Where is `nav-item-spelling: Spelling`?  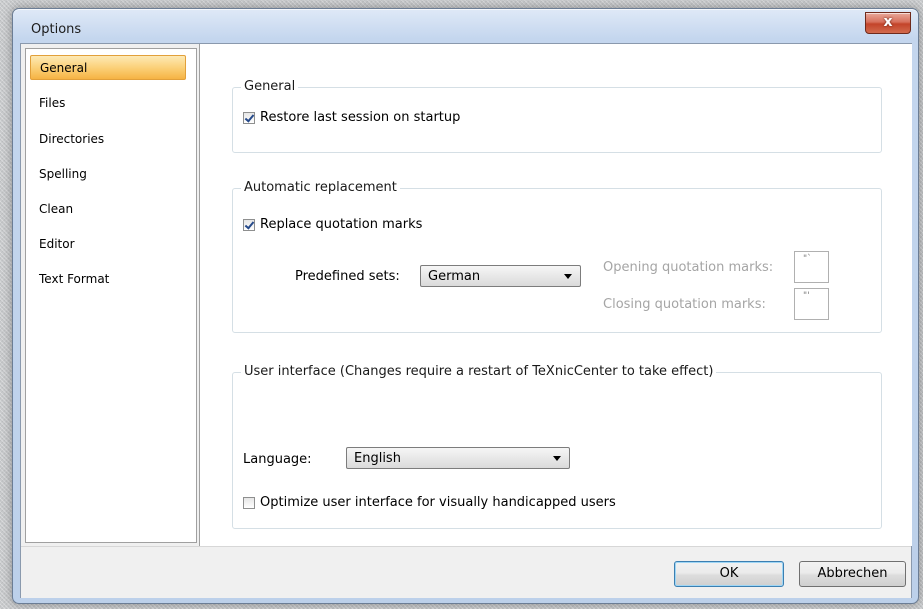 nav-item-spelling: Spelling is located at coordinates (108, 174).